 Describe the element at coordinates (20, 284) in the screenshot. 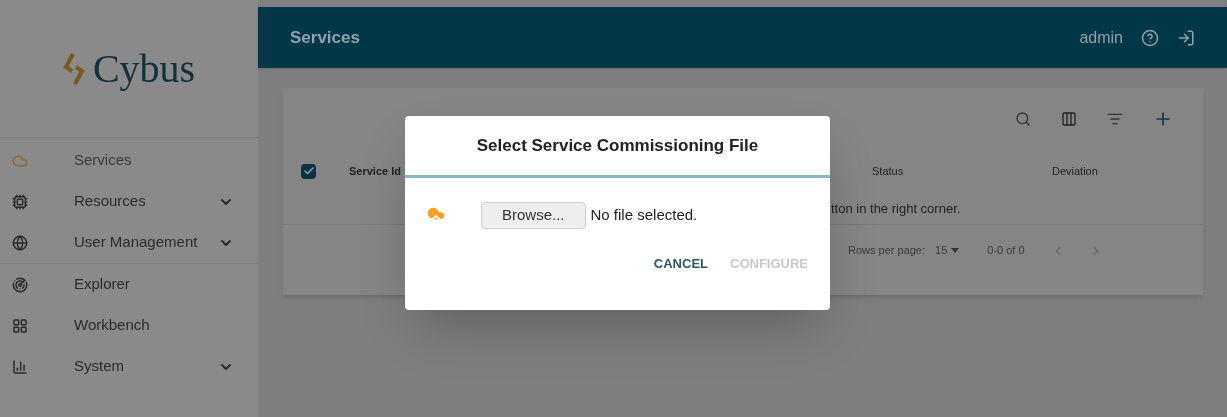

I see `radar-icon` at that location.